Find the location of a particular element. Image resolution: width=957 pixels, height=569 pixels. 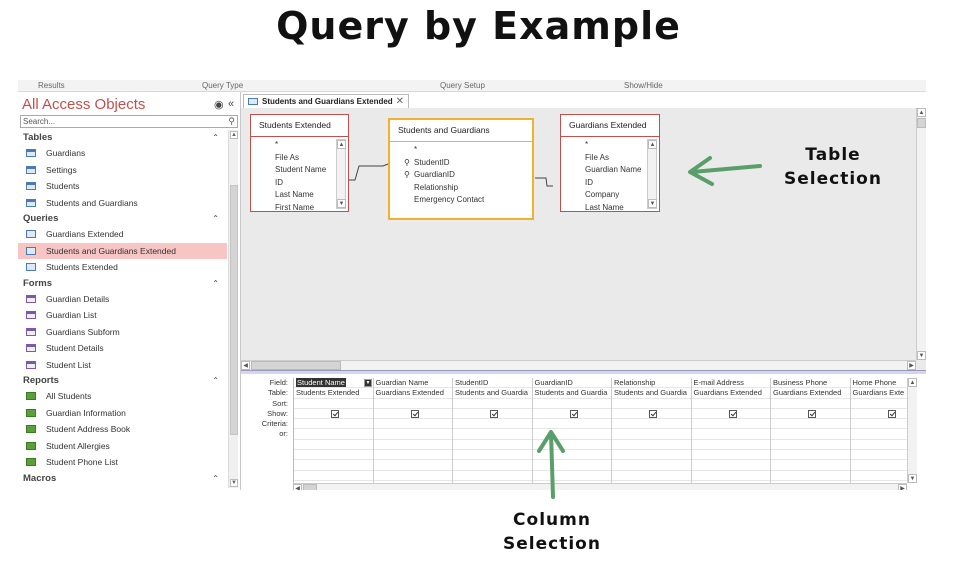

grid-column: Student Name ▼ Students Extended is located at coordinates (334, 430).